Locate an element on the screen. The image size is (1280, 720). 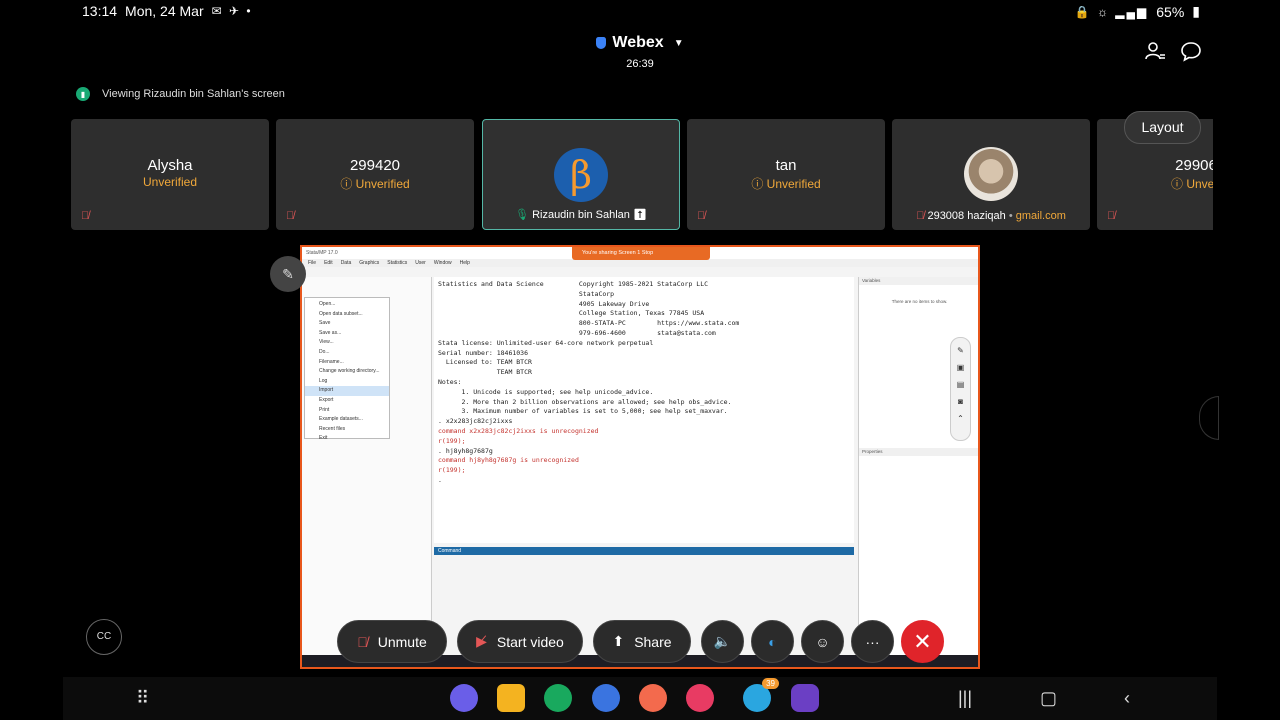
sharing-icon: ⬆ is located at coordinates (639, 215).